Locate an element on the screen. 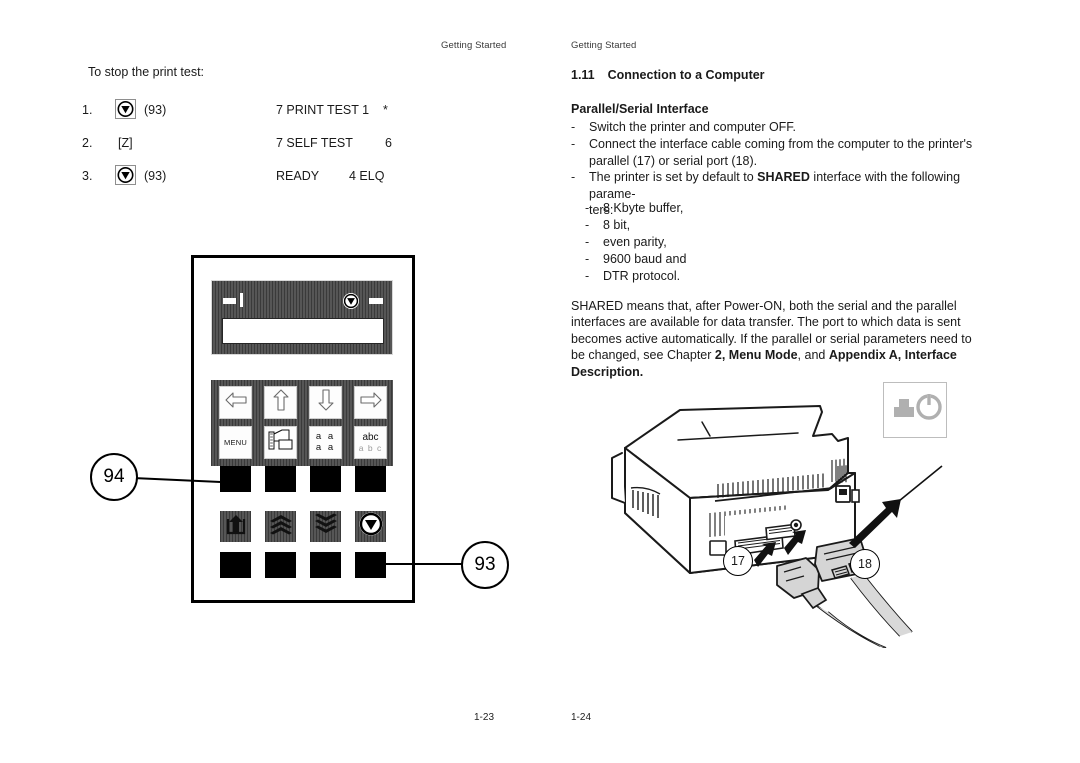 Image resolution: width=1080 pixels, height=763 pixels. power-switch-reference-box is located at coordinates (915, 410).